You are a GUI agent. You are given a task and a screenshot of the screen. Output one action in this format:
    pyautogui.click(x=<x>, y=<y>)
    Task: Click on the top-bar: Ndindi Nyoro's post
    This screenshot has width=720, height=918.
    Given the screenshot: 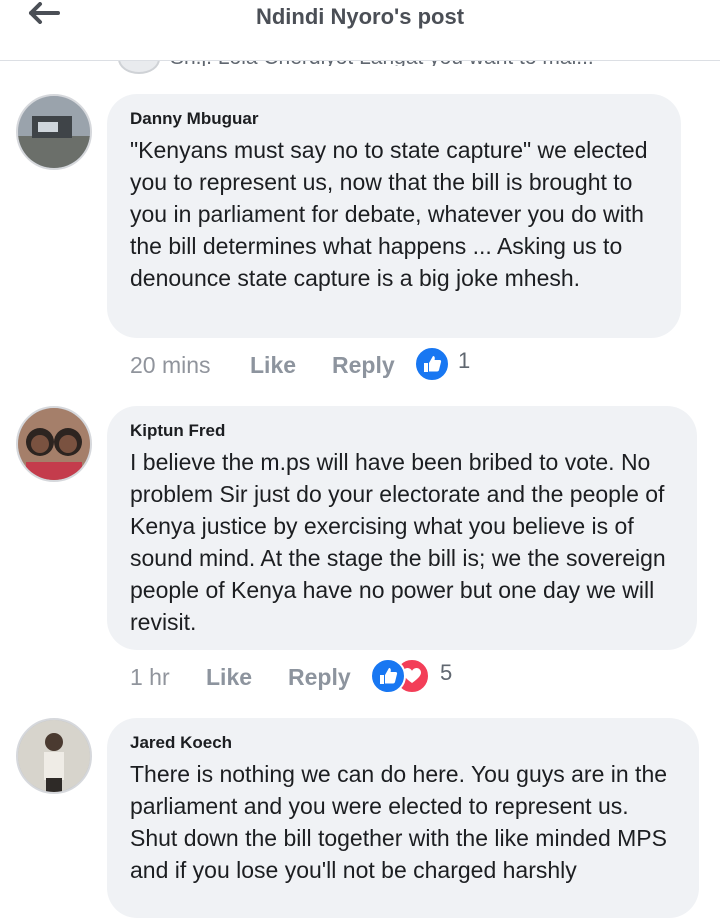 What is the action you would take?
    pyautogui.click(x=360, y=30)
    